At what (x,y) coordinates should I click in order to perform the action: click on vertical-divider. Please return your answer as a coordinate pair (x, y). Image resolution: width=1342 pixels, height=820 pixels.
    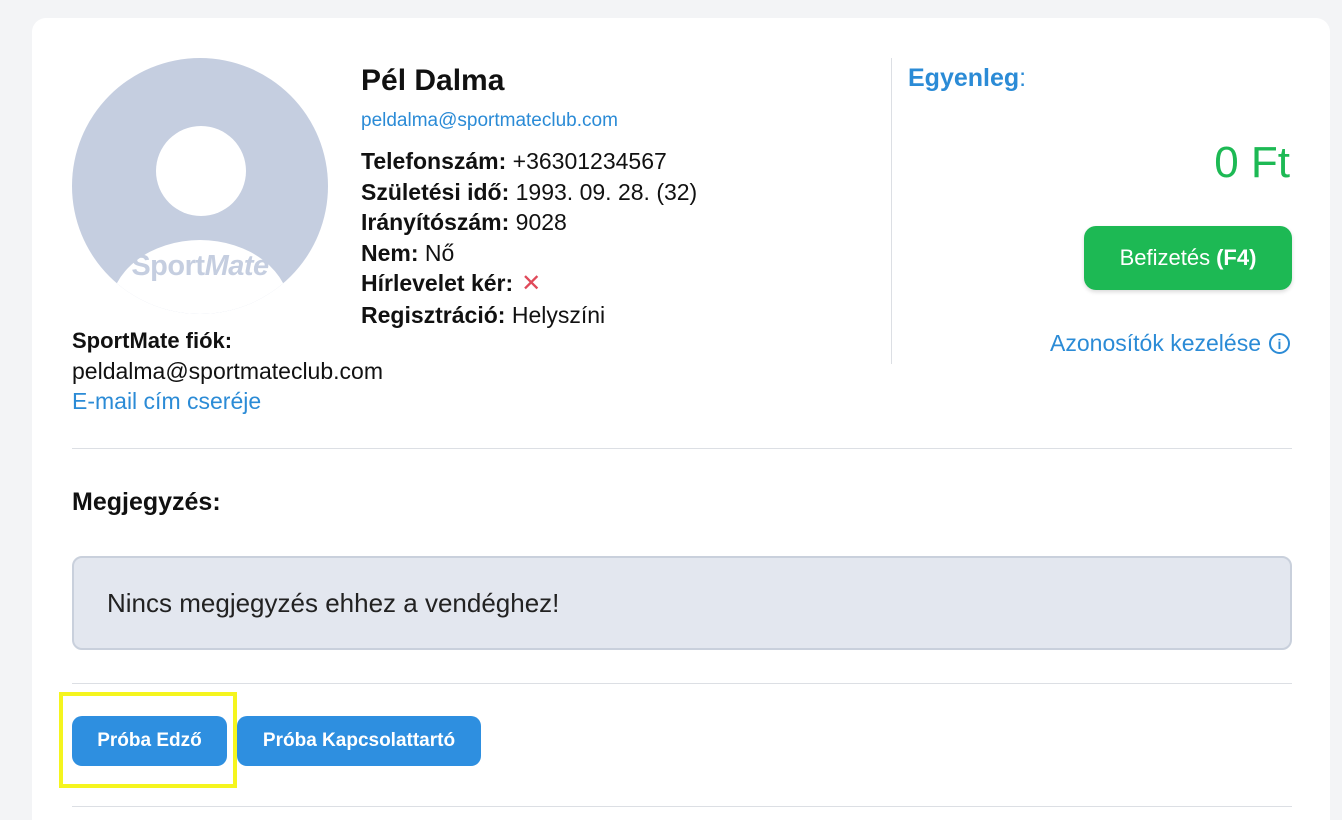
    Looking at the image, I should click on (891, 211).